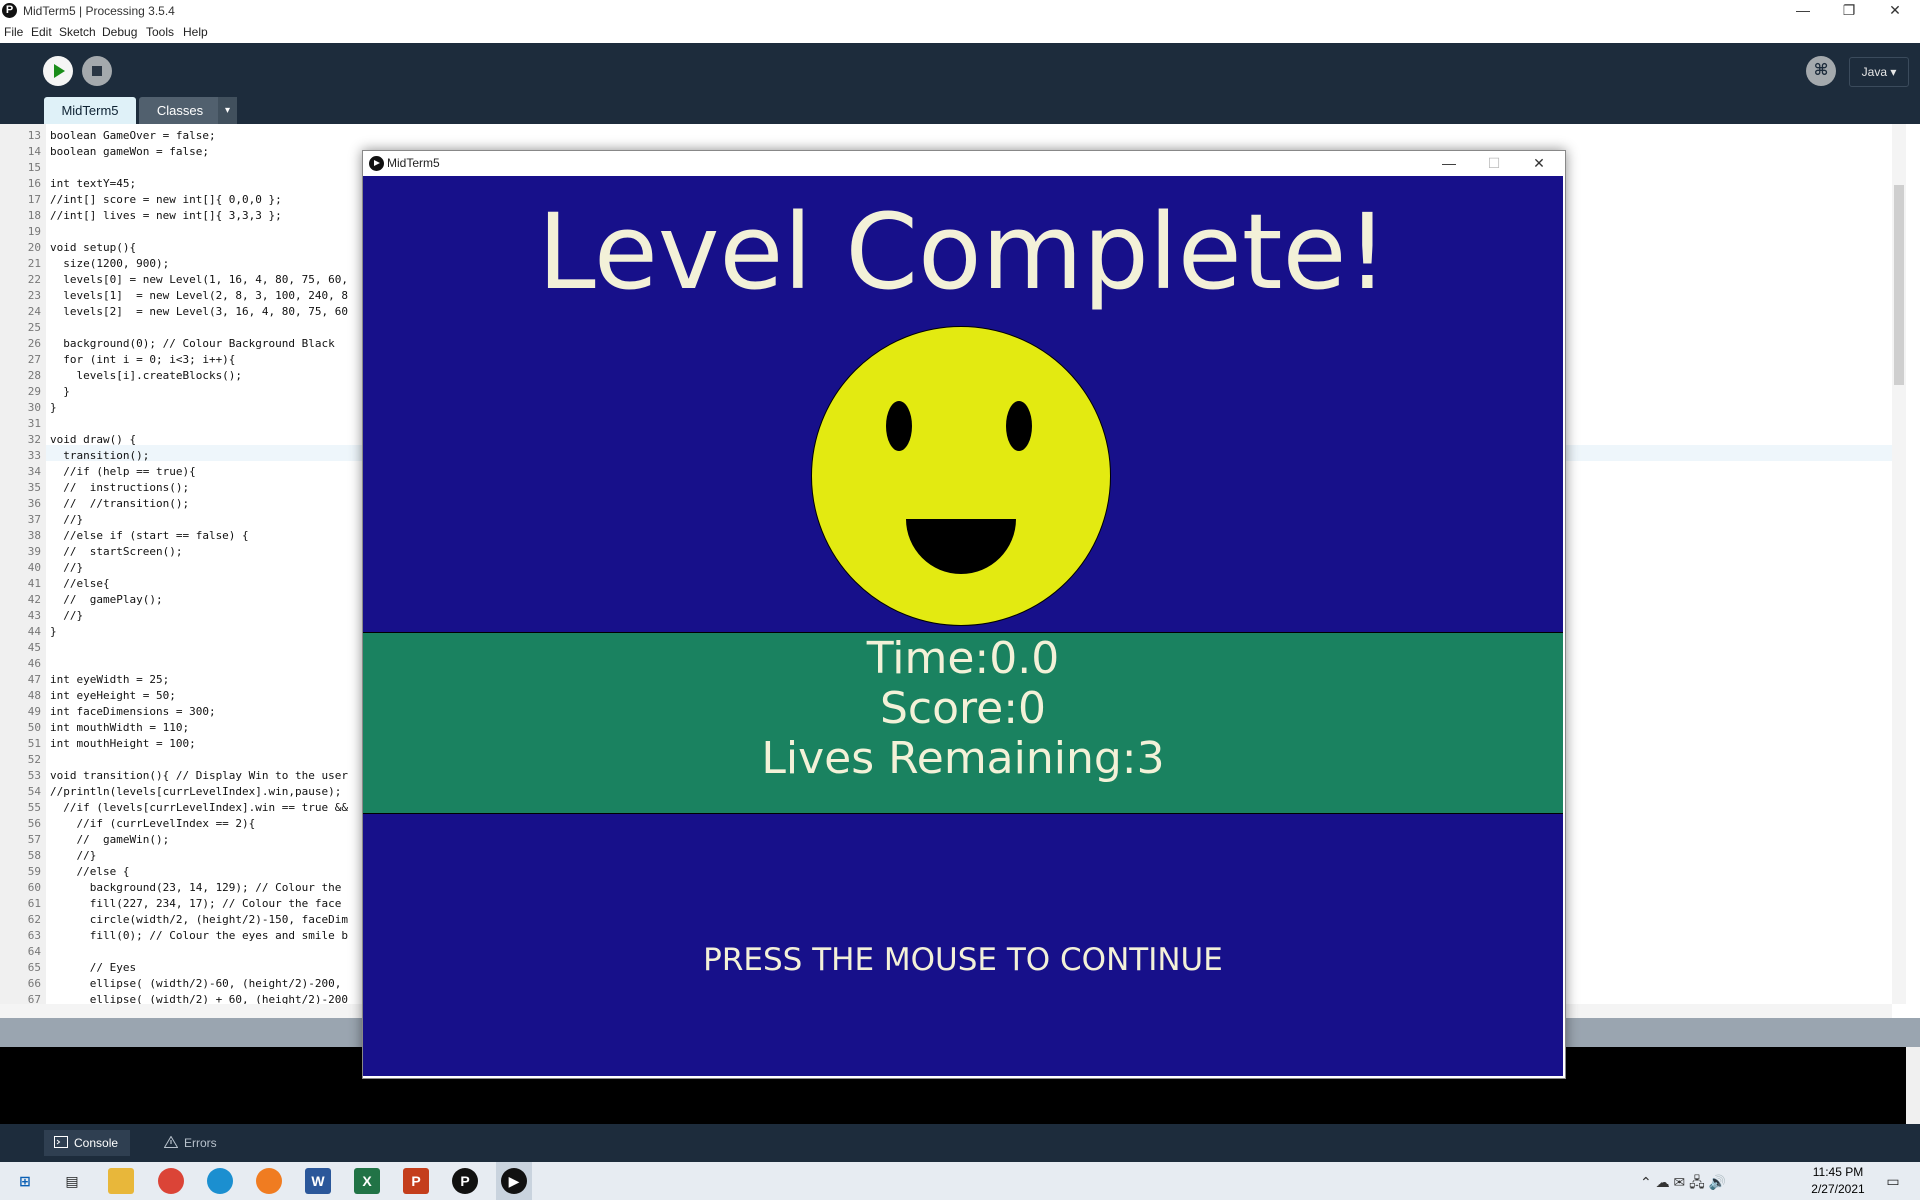 Image resolution: width=1920 pixels, height=1200 pixels. What do you see at coordinates (34, 519) in the screenshot?
I see `line-number: 37` at bounding box center [34, 519].